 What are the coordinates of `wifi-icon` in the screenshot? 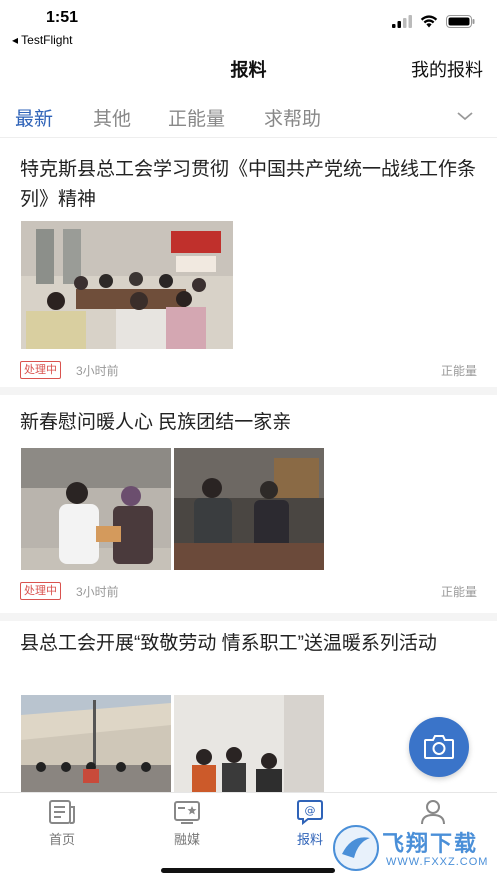 It's located at (429, 21).